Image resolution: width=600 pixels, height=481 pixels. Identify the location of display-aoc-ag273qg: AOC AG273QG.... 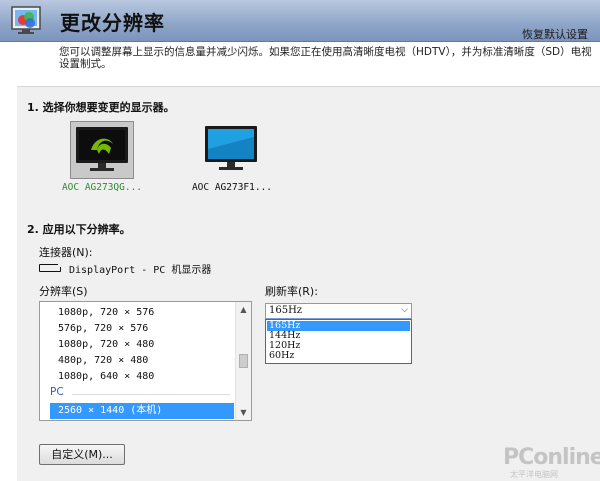
(102, 157).